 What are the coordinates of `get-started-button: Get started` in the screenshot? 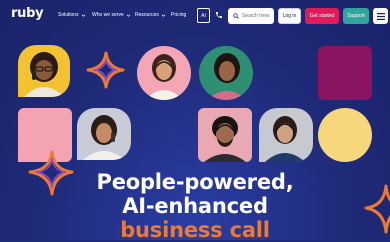 It's located at (322, 16).